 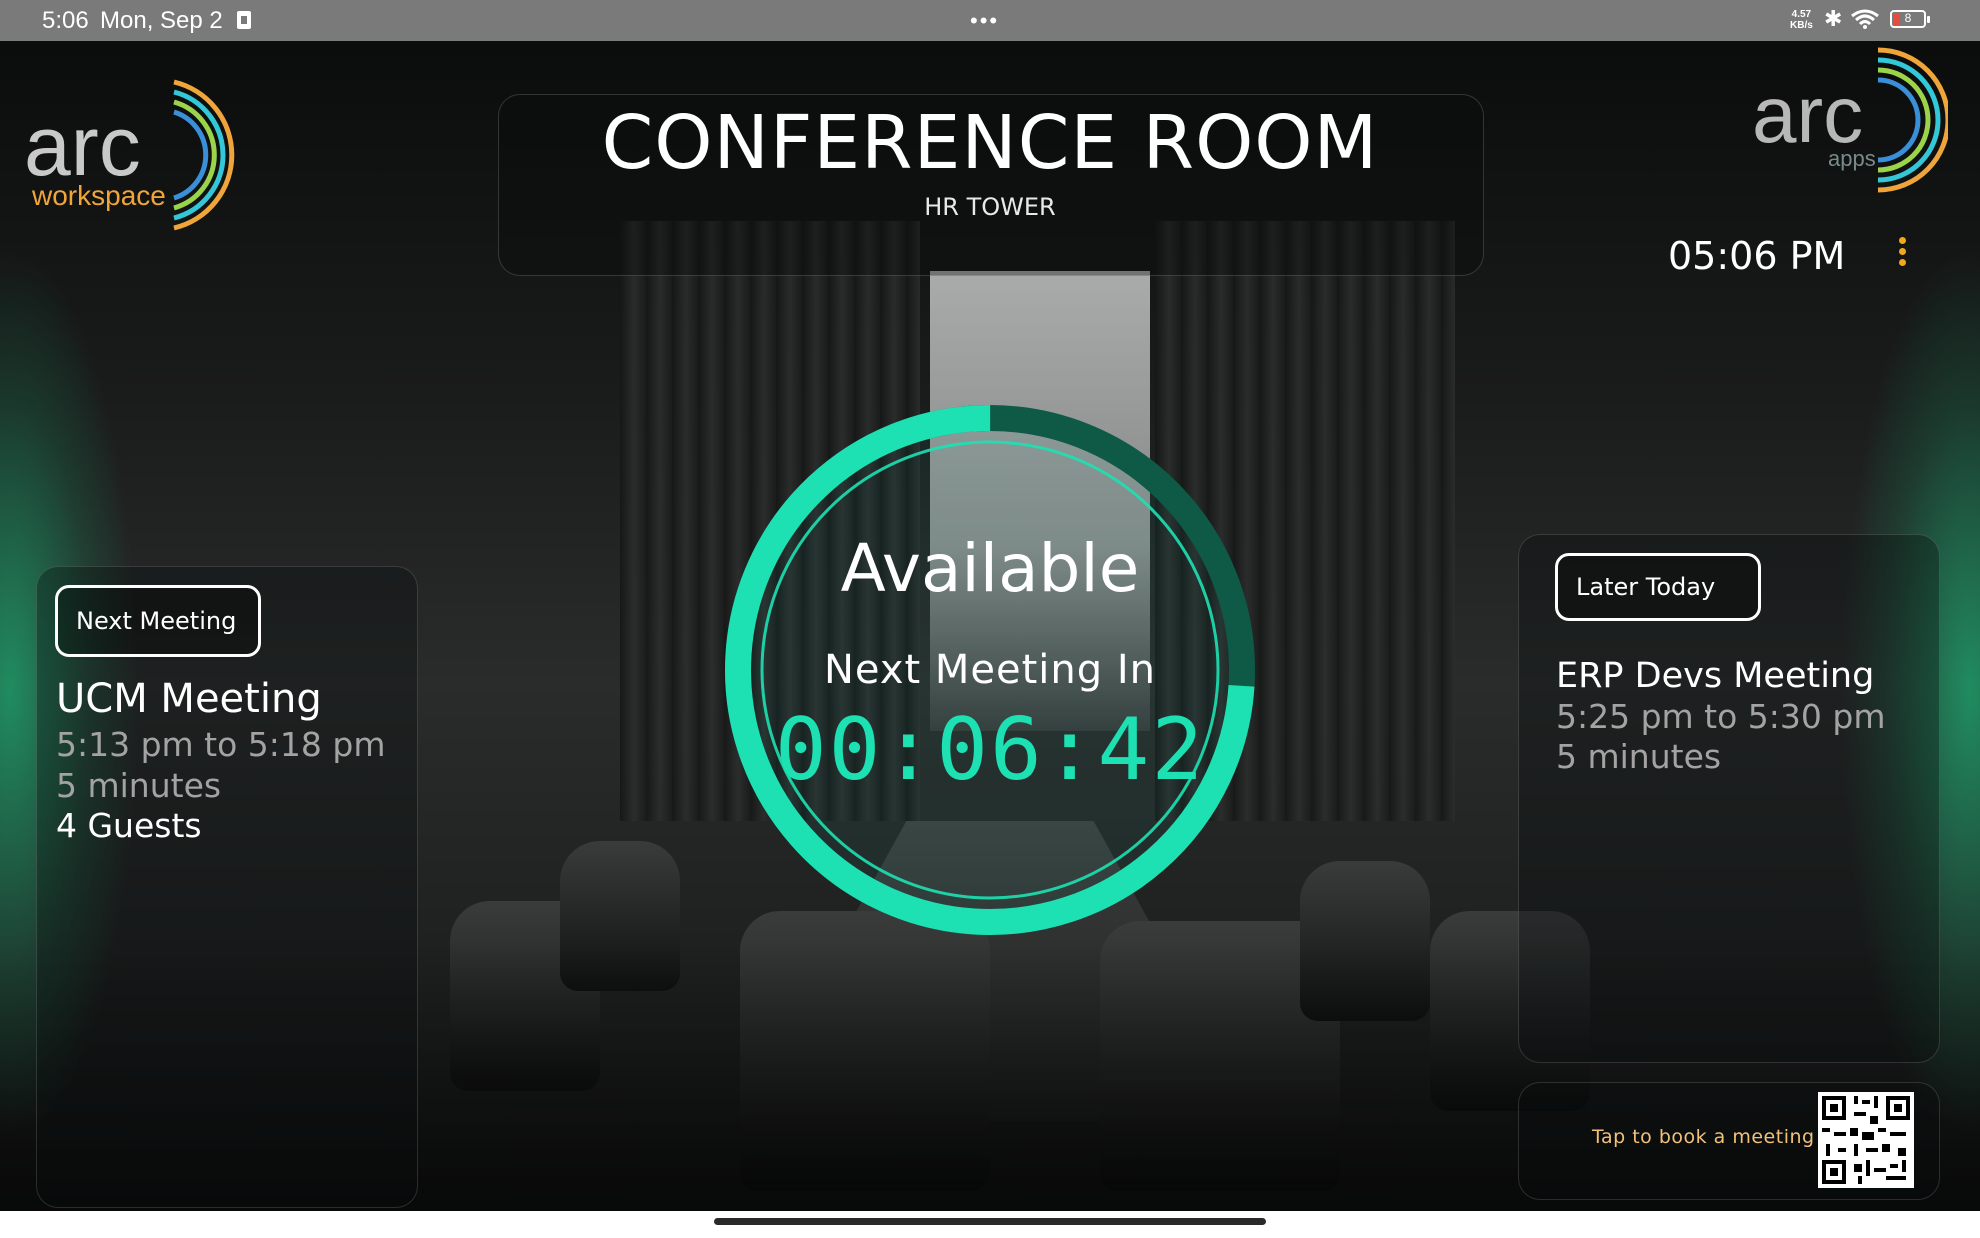 What do you see at coordinates (1757, 256) in the screenshot?
I see `current-time: 05:06 PM` at bounding box center [1757, 256].